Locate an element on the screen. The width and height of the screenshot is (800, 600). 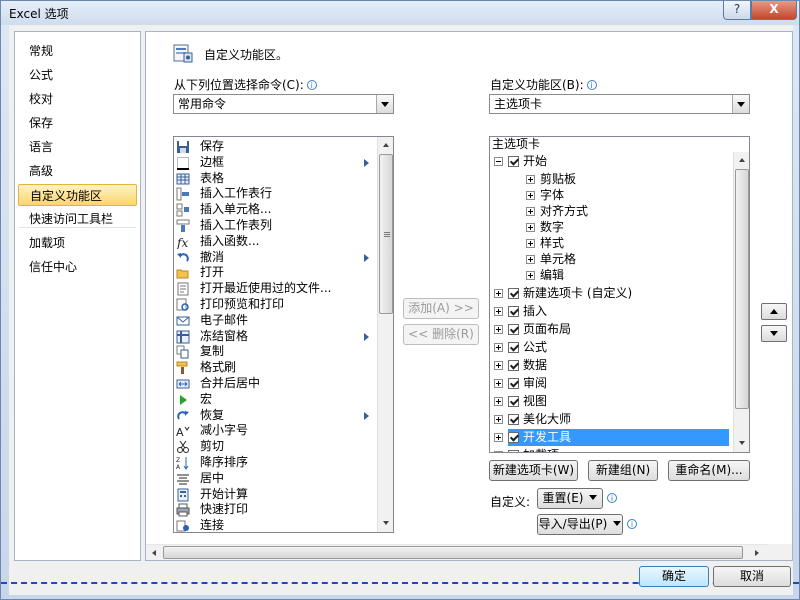
ribbon-tab-item: 插入 is located at coordinates (610, 311).